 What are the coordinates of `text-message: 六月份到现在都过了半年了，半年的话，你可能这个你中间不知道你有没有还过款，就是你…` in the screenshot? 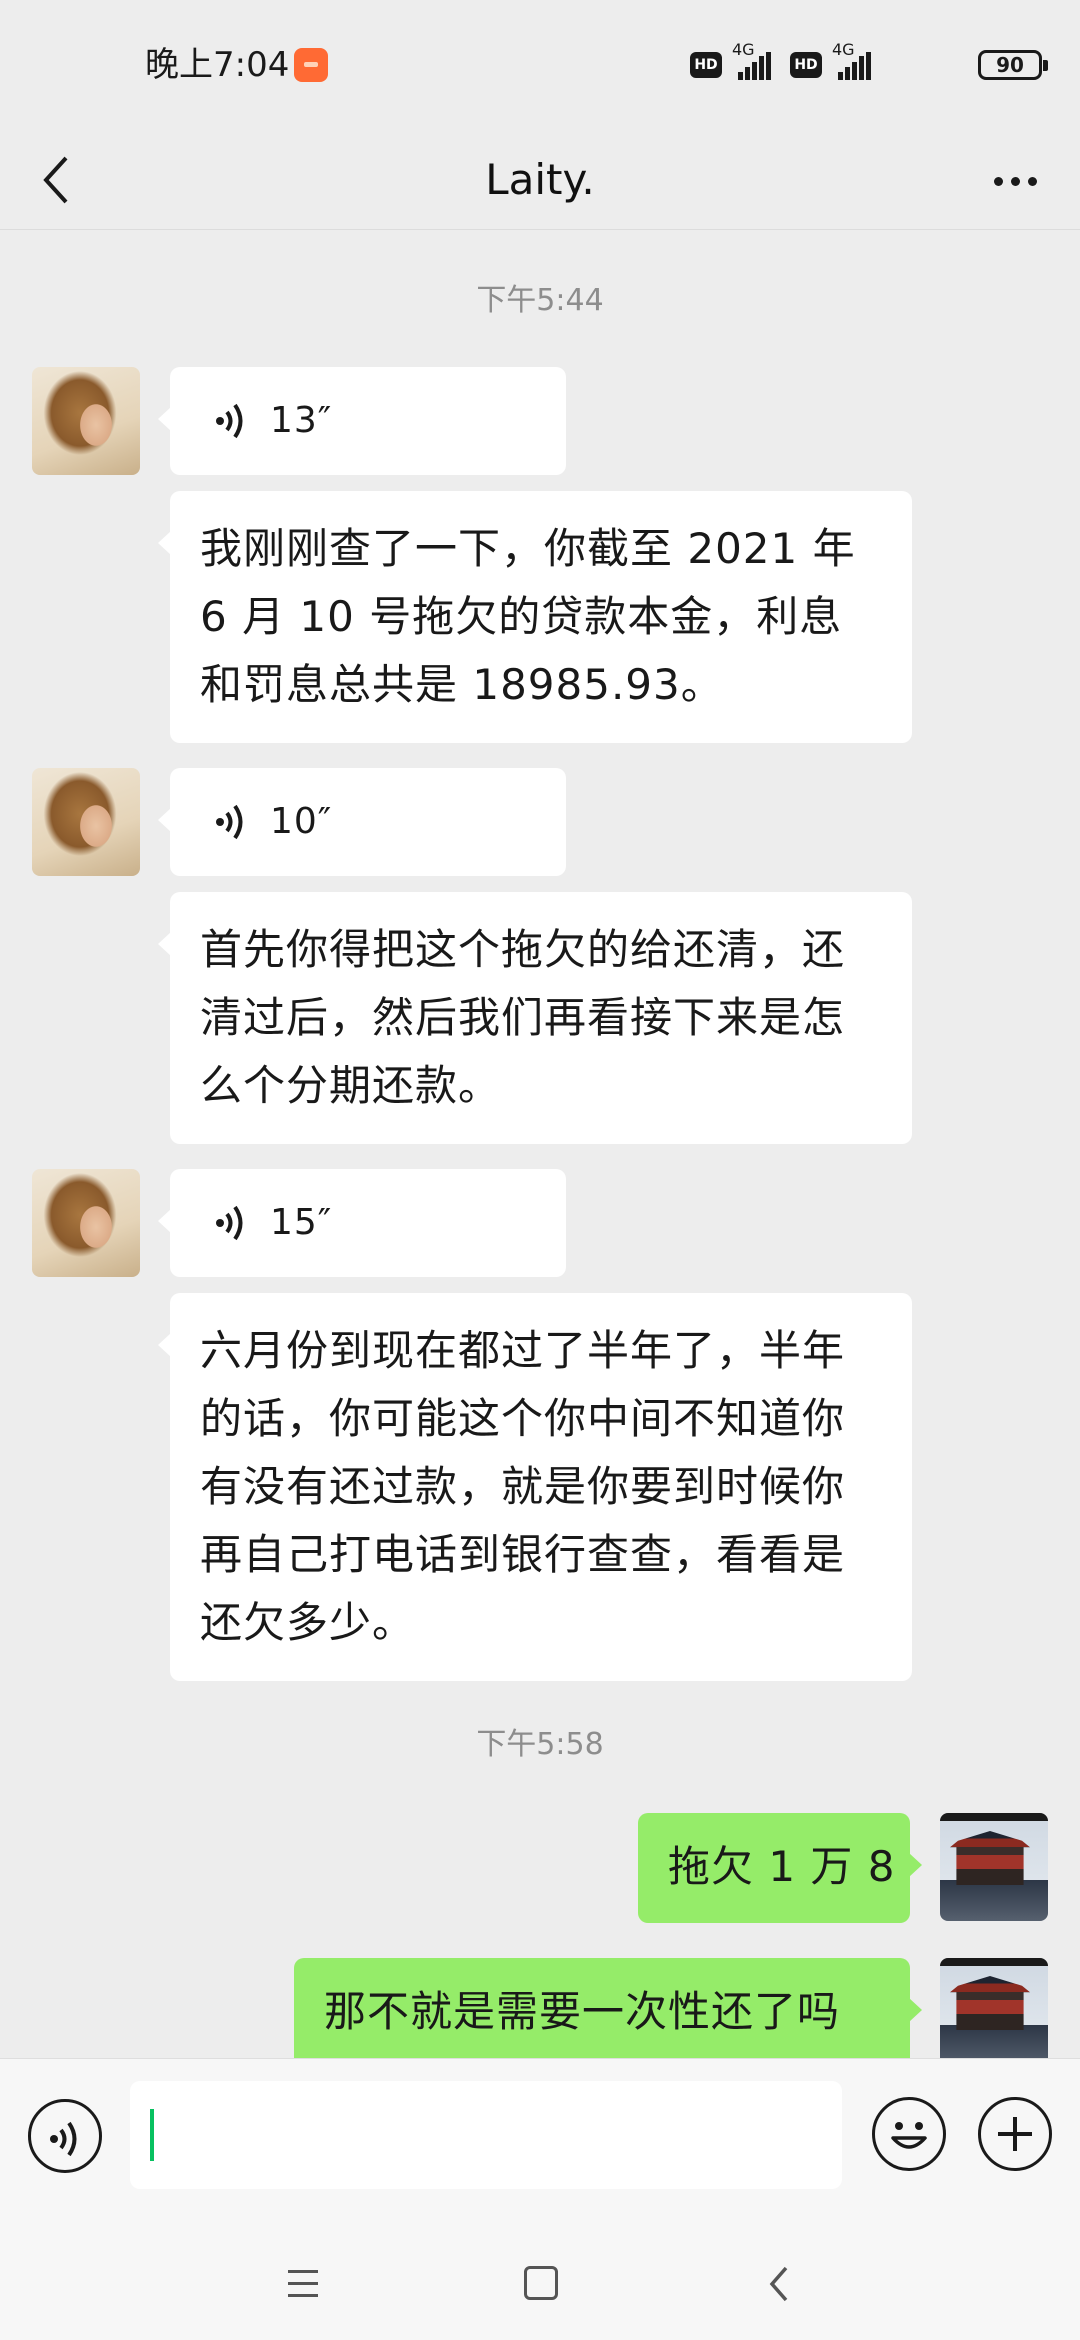 It's located at (535, 1487).